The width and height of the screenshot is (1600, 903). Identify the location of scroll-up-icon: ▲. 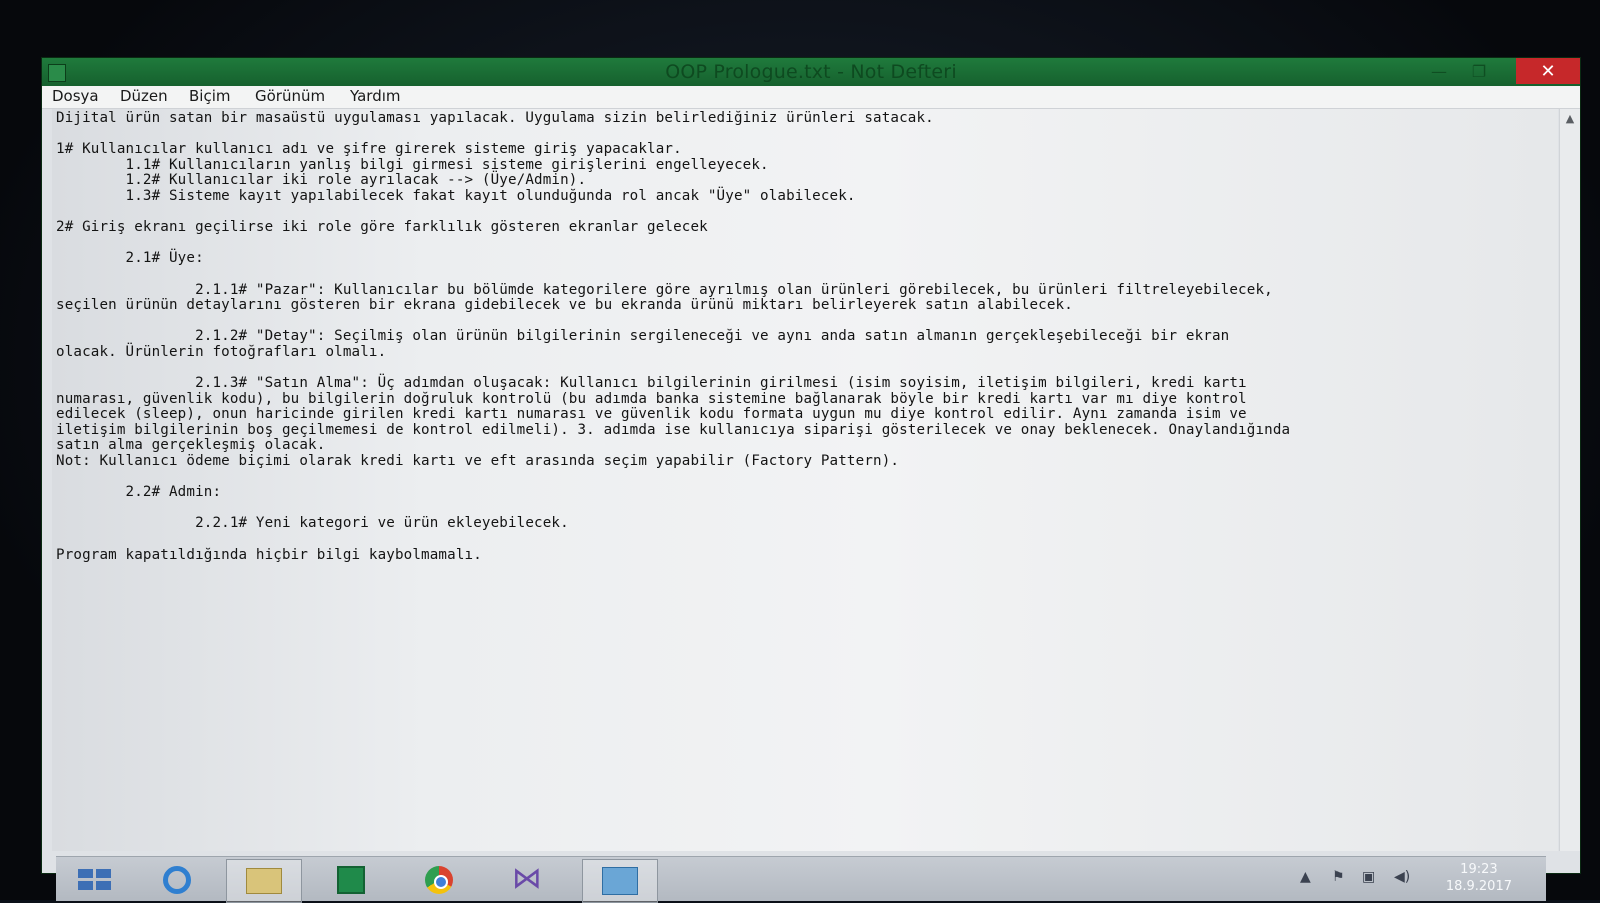
(1570, 118).